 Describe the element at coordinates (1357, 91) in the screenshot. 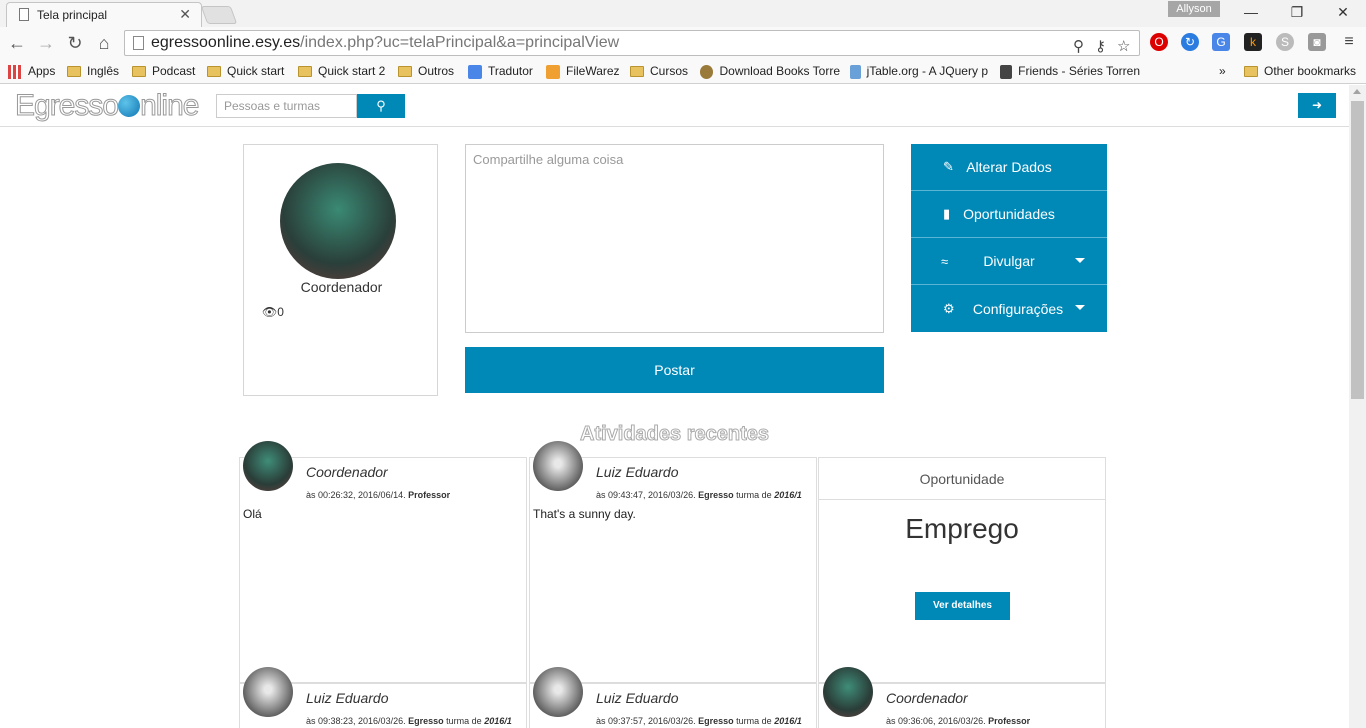

I see `scroll-up-icon` at that location.